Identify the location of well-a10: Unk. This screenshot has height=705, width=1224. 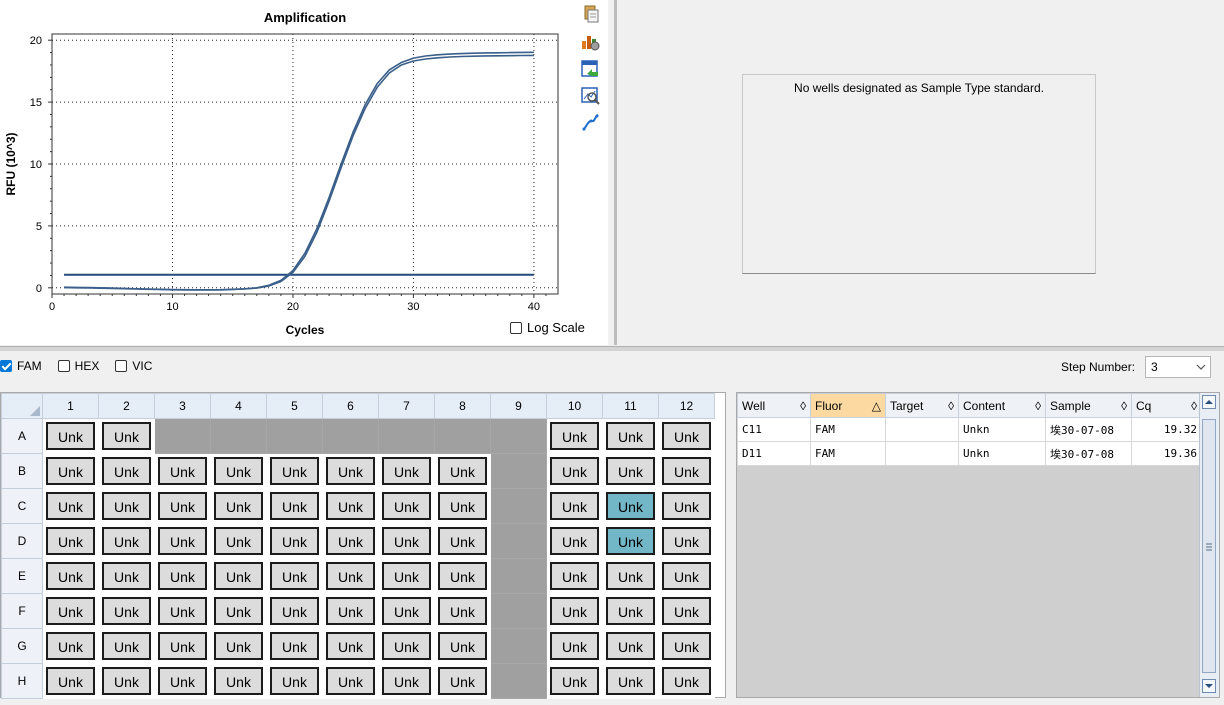
(574, 436).